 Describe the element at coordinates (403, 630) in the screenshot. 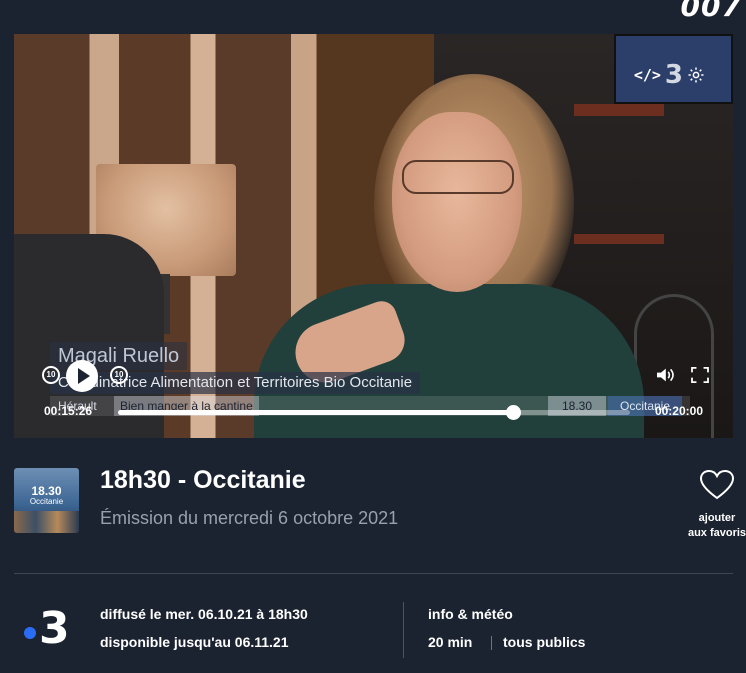

I see `vertical-separator` at that location.